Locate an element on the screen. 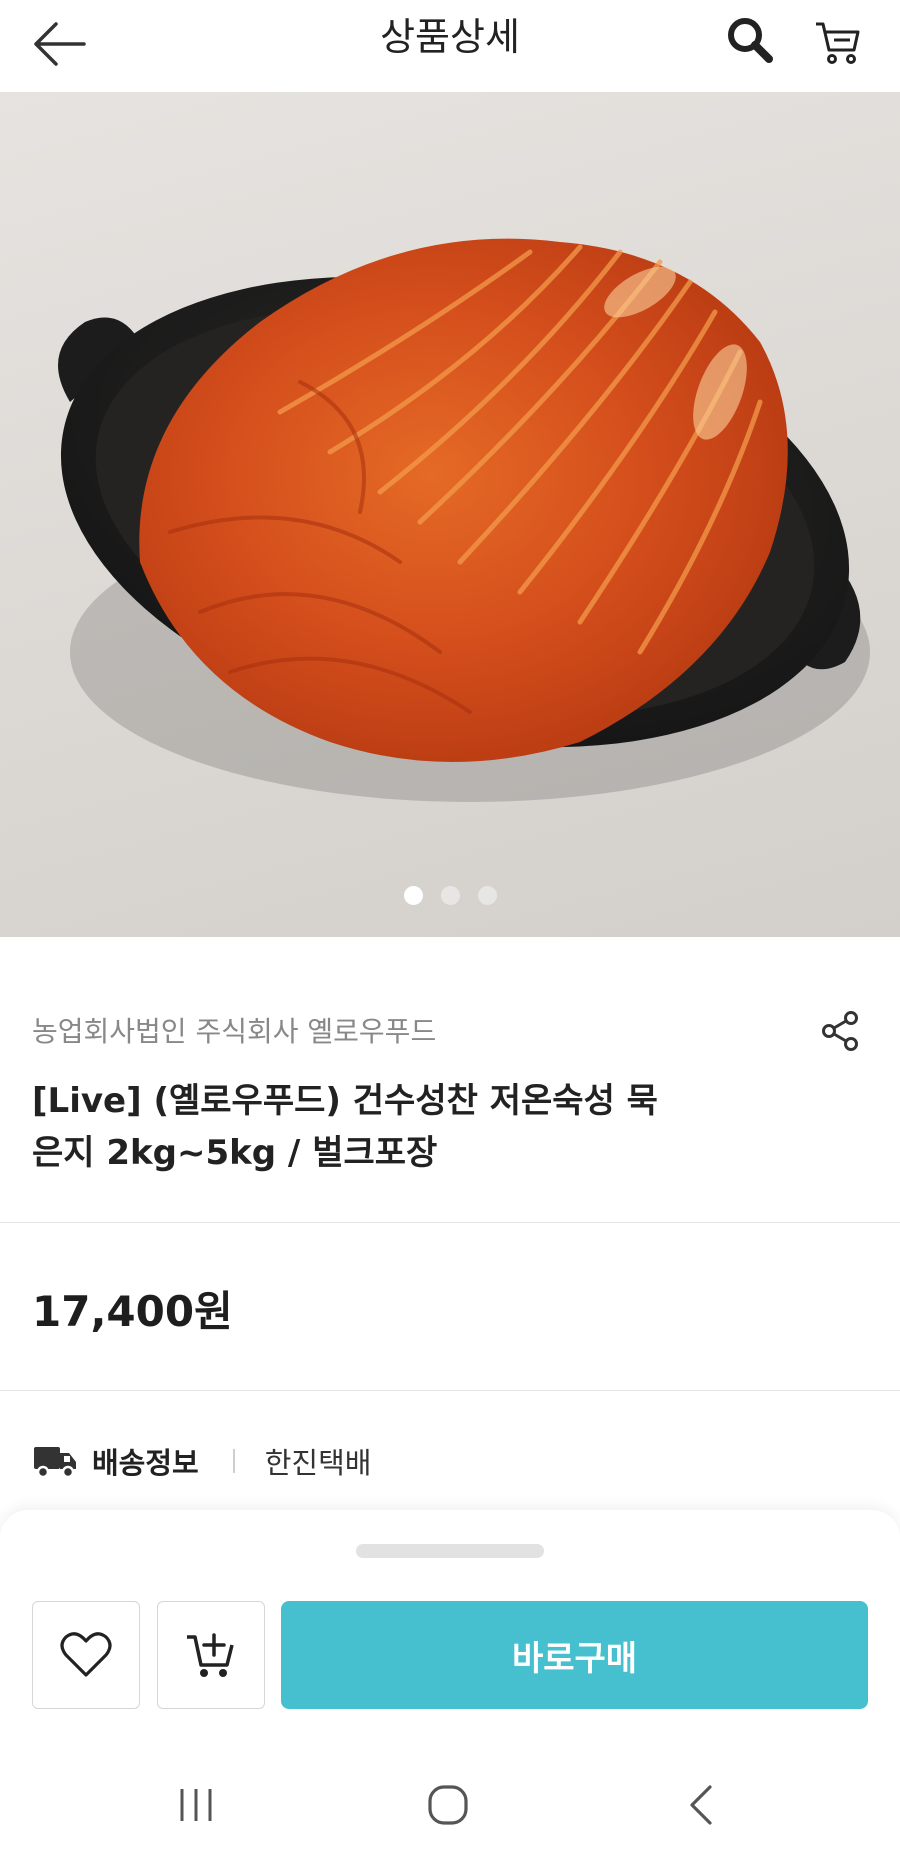 Image resolution: width=900 pixels, height=1855 pixels. wishlist-button is located at coordinates (86, 1655).